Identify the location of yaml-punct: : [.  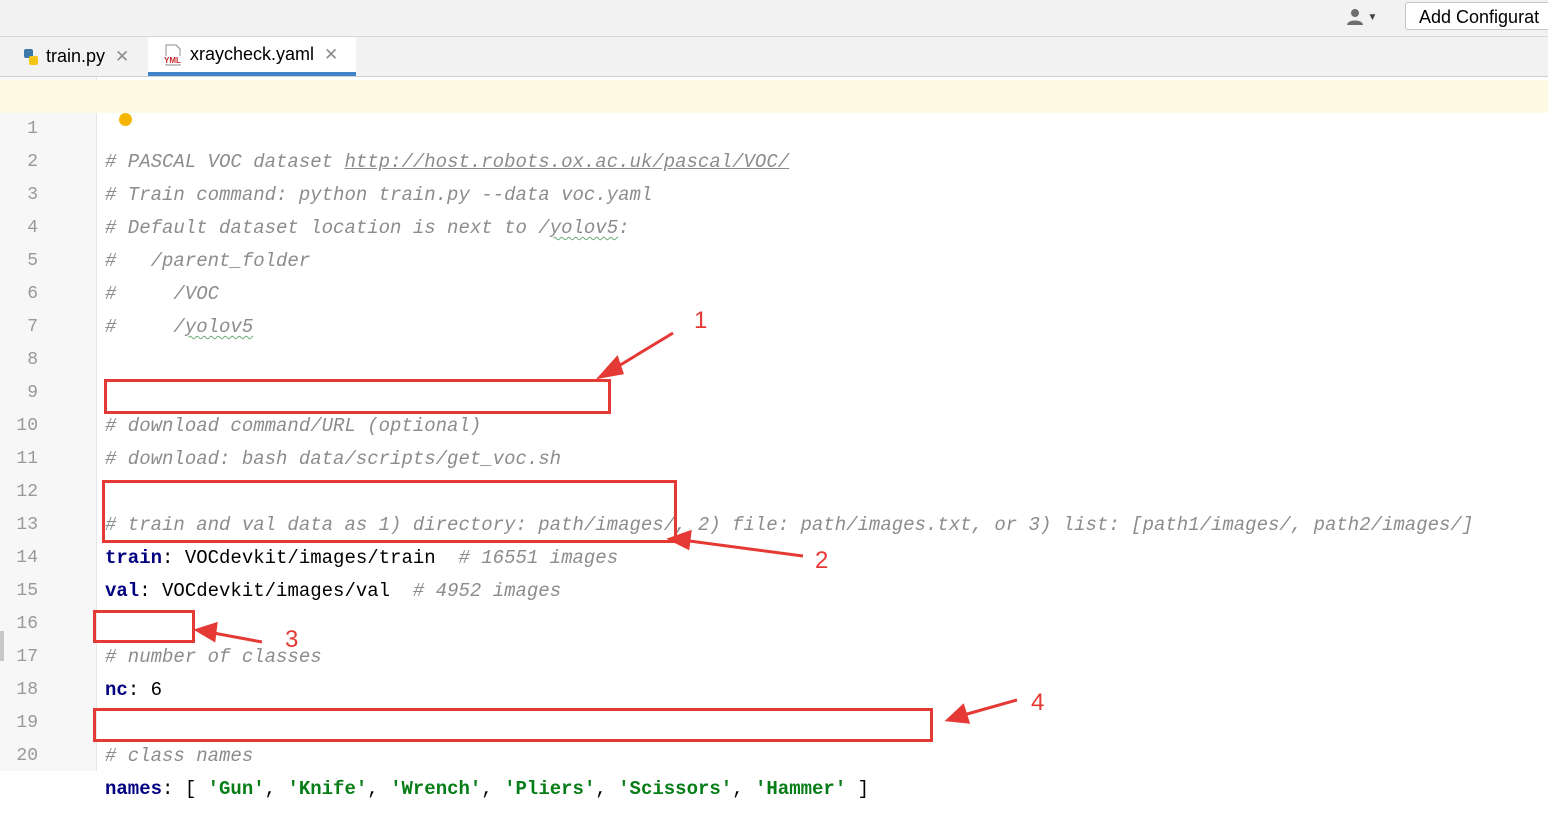
(185, 789).